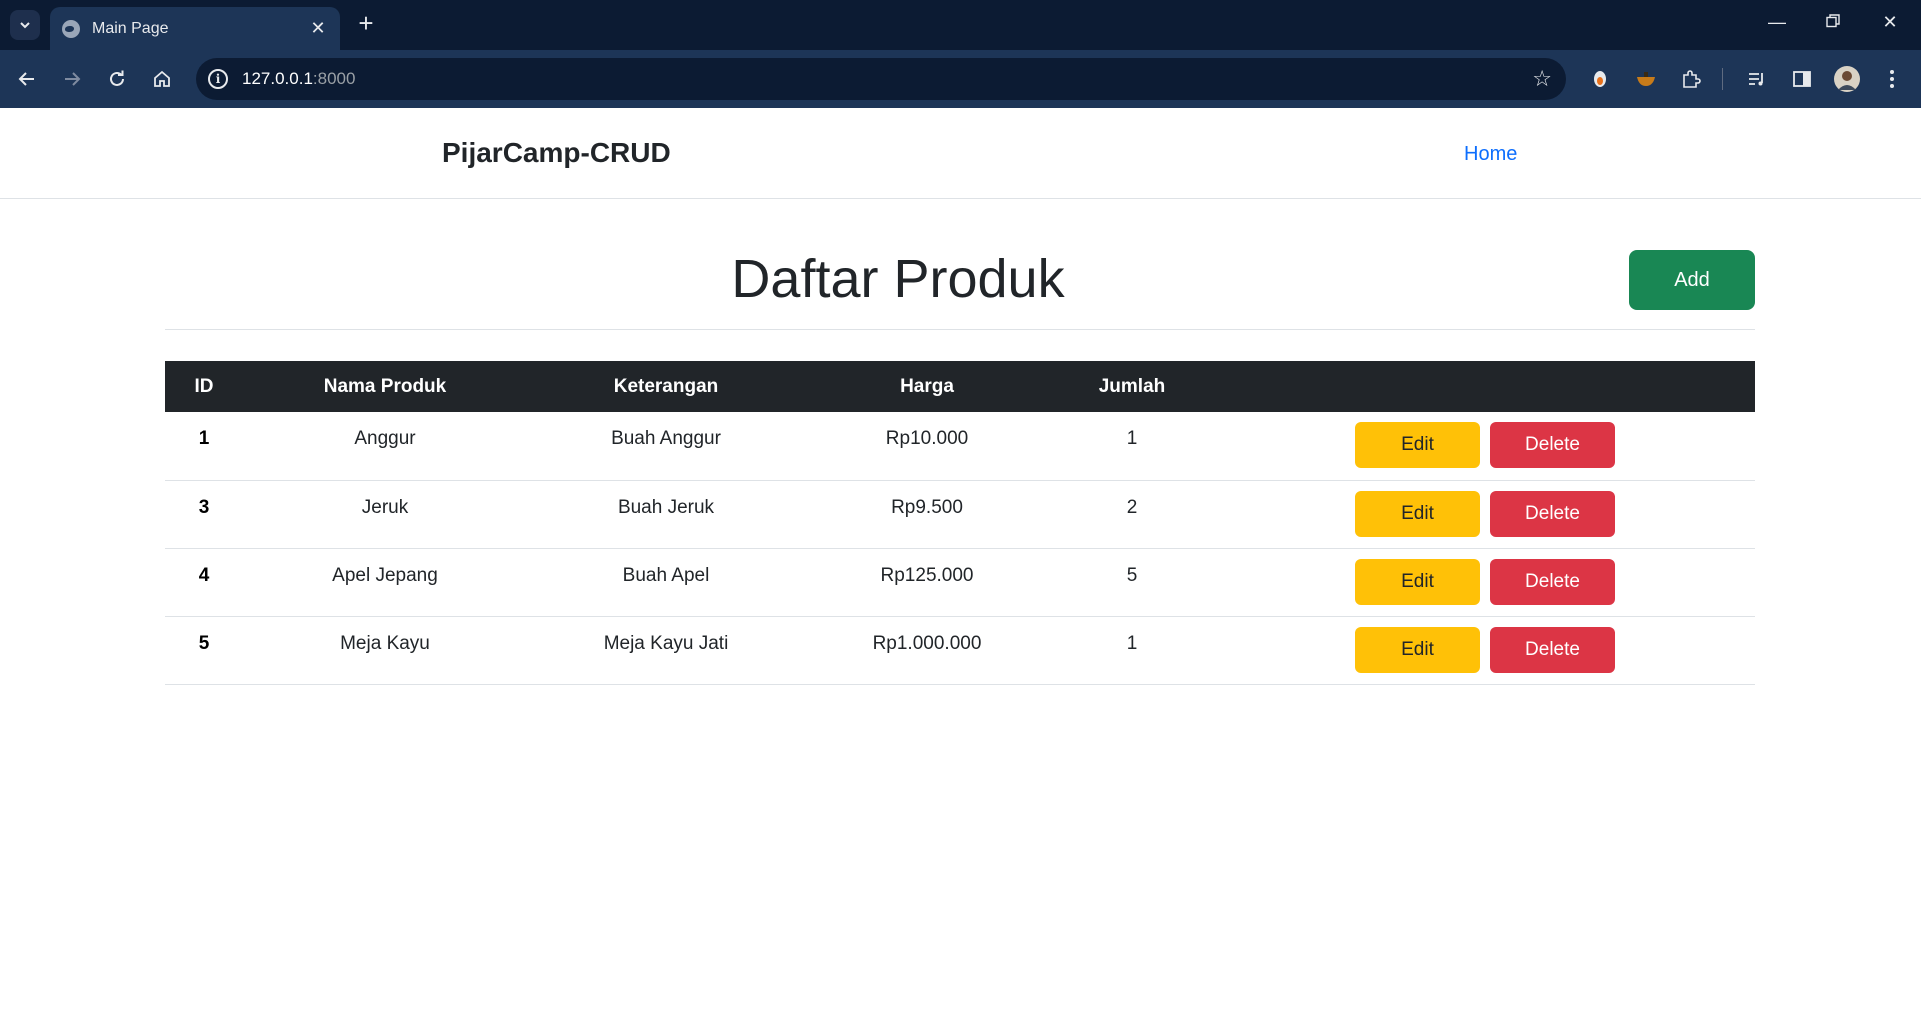 The image size is (1921, 1021). What do you see at coordinates (366, 23) in the screenshot?
I see `new-tab-button: +` at bounding box center [366, 23].